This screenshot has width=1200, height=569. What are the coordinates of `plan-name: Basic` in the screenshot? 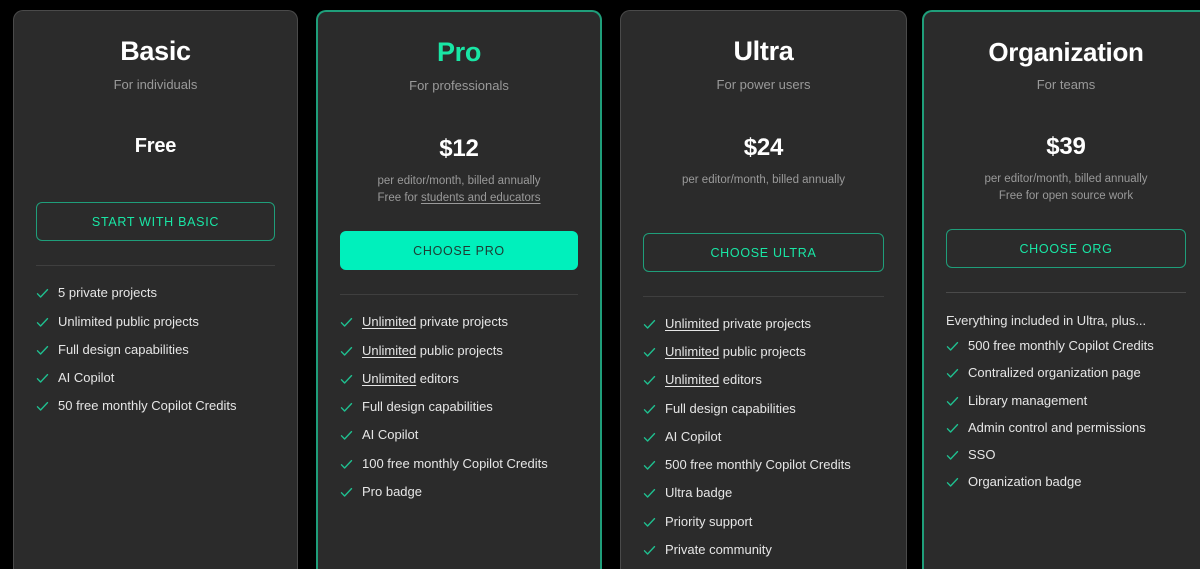 It's located at (155, 51).